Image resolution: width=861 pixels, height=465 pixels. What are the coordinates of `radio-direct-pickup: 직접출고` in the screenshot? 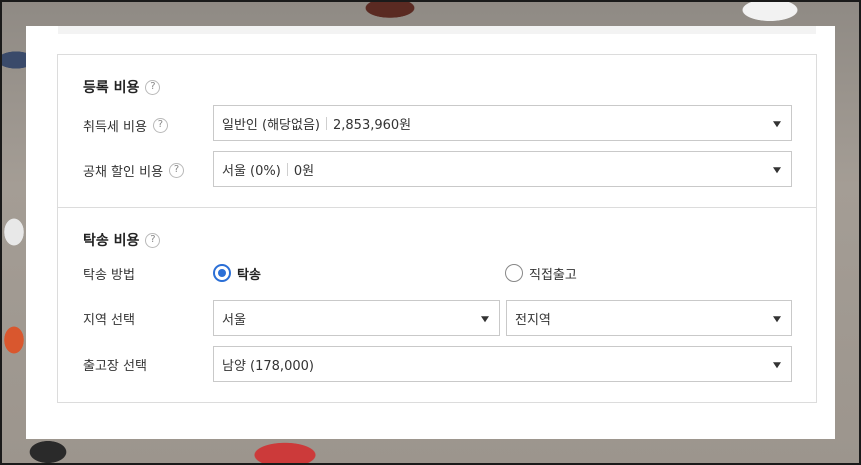 It's located at (541, 273).